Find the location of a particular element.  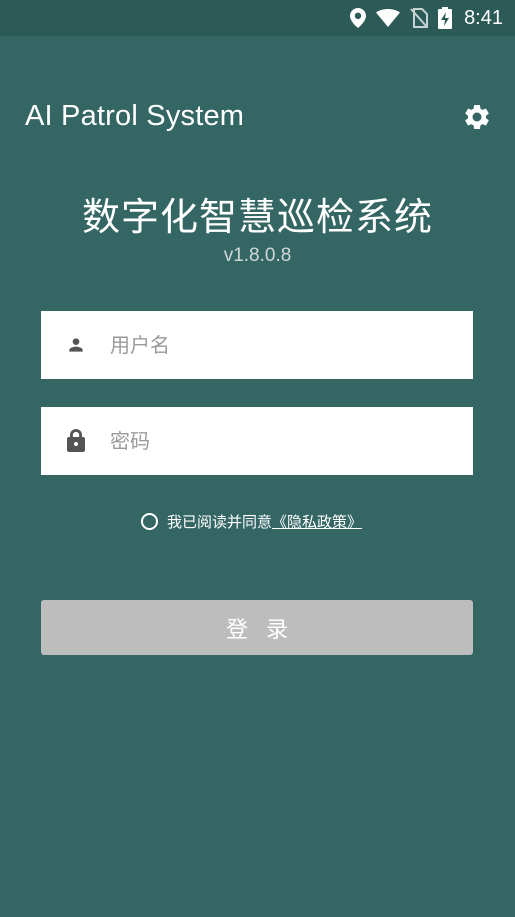

person-icon is located at coordinates (76, 345).